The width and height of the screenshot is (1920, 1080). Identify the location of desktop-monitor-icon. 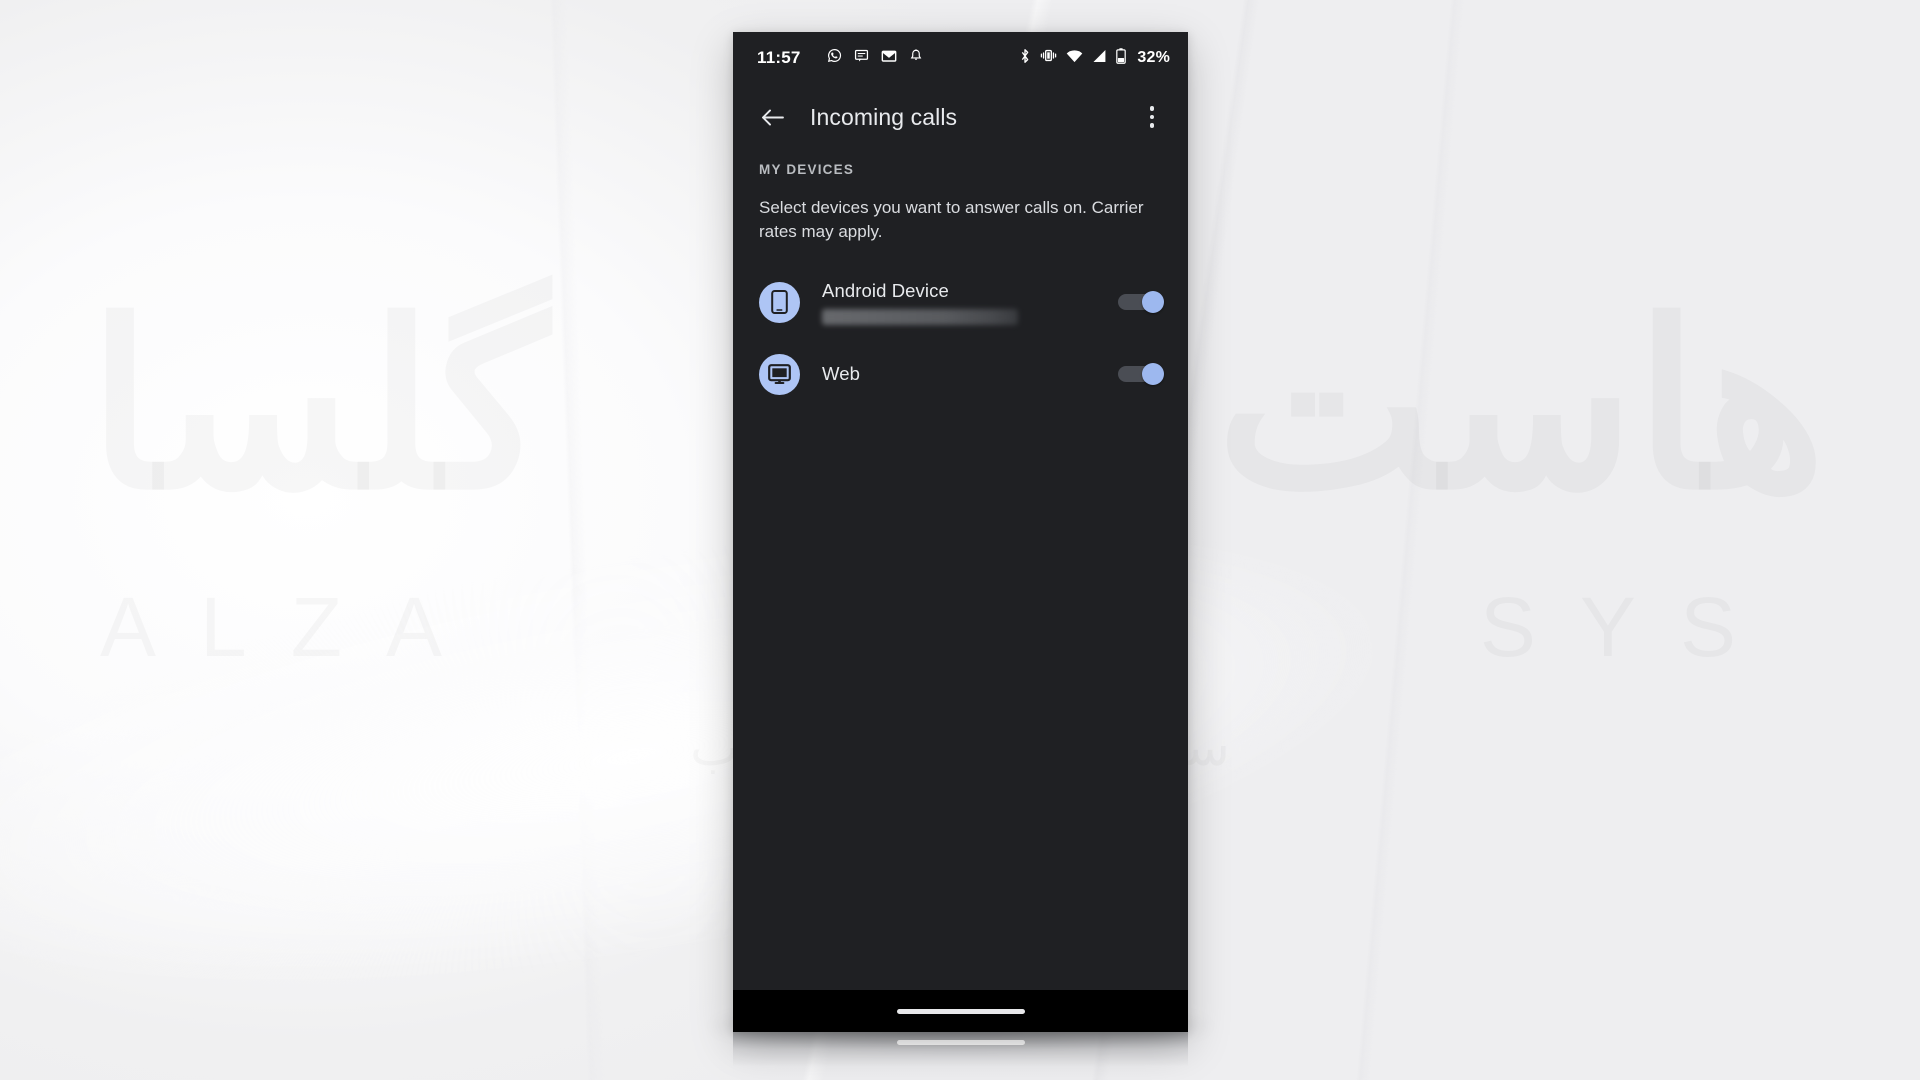
(779, 374).